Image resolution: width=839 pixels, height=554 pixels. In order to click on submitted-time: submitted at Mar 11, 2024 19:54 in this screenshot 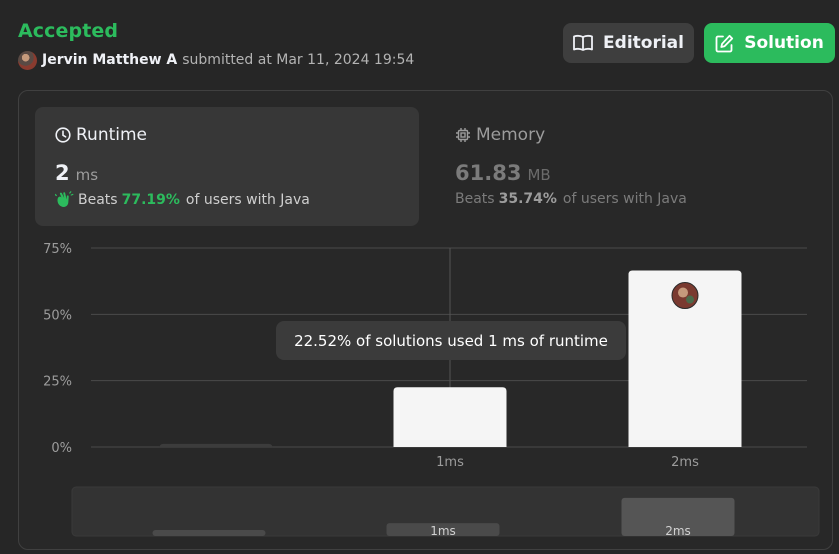, I will do `click(298, 60)`.